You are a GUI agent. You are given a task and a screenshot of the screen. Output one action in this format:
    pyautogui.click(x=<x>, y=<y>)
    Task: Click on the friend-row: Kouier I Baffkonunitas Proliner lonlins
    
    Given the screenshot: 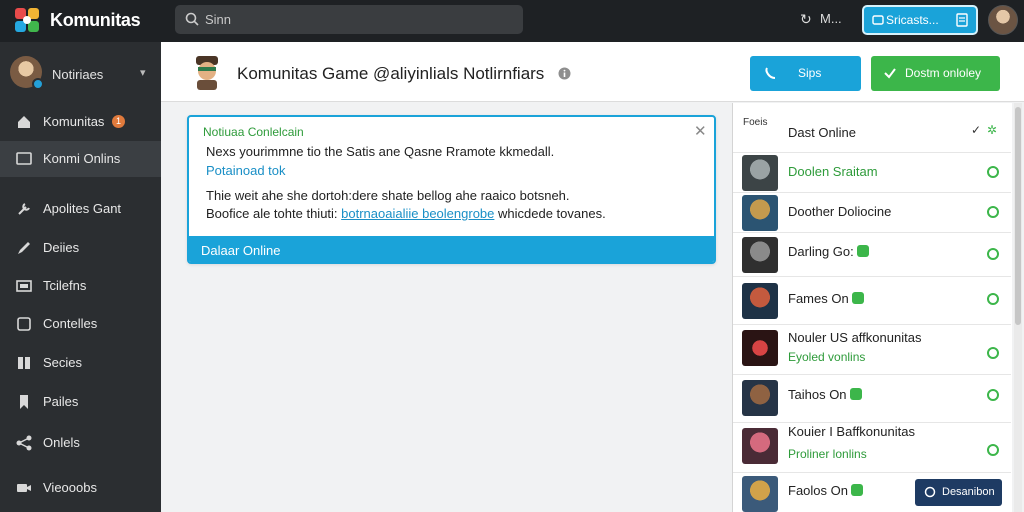 What is the action you would take?
    pyautogui.click(x=872, y=448)
    